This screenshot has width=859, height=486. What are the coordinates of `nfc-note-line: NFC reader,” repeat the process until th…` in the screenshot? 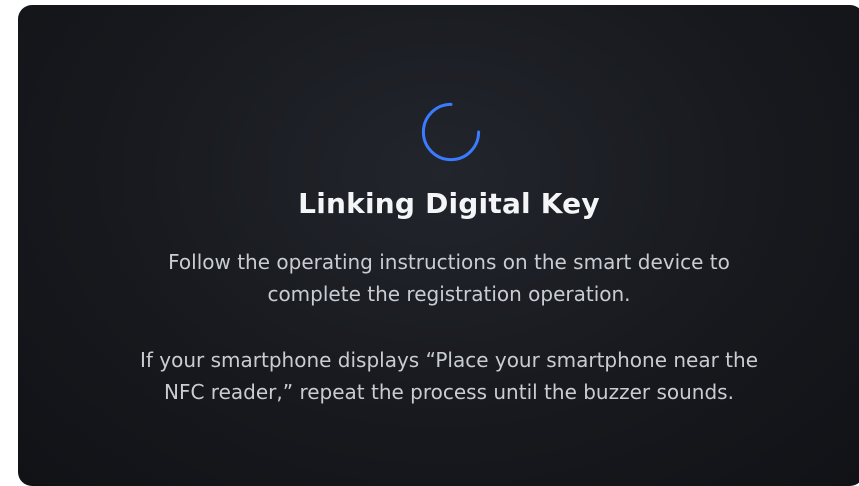 It's located at (449, 392).